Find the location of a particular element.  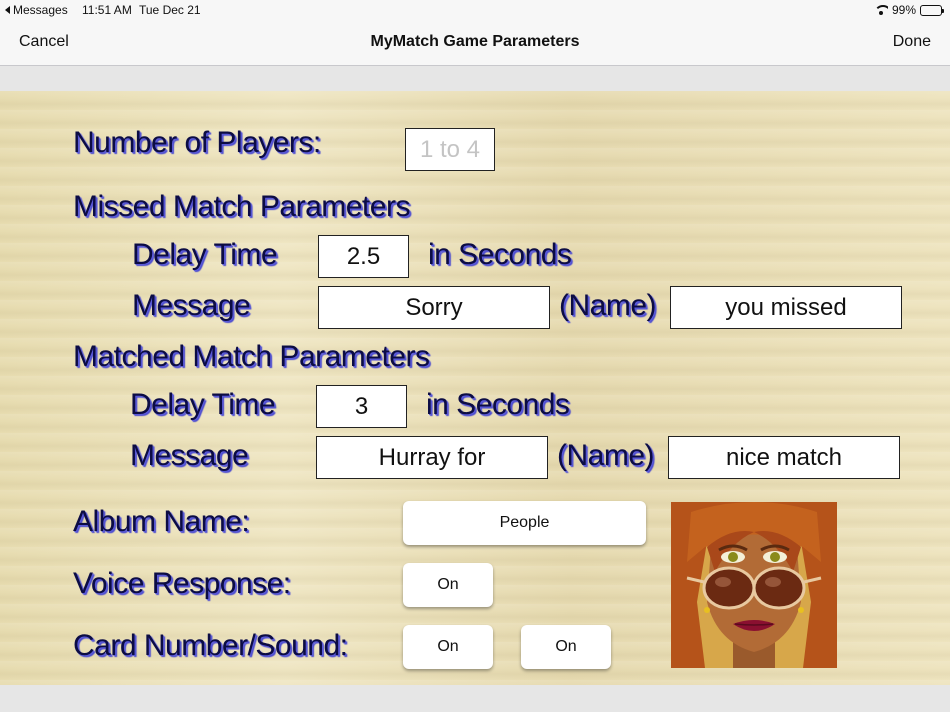

missed-delay-unit: in Seconds is located at coordinates (500, 254).